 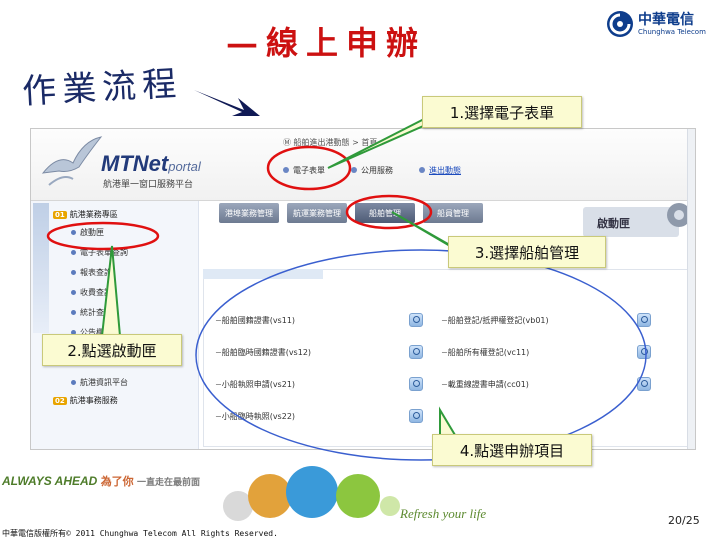 What do you see at coordinates (346, 43) in the screenshot?
I see `title-text: 線上申辦` at bounding box center [346, 43].